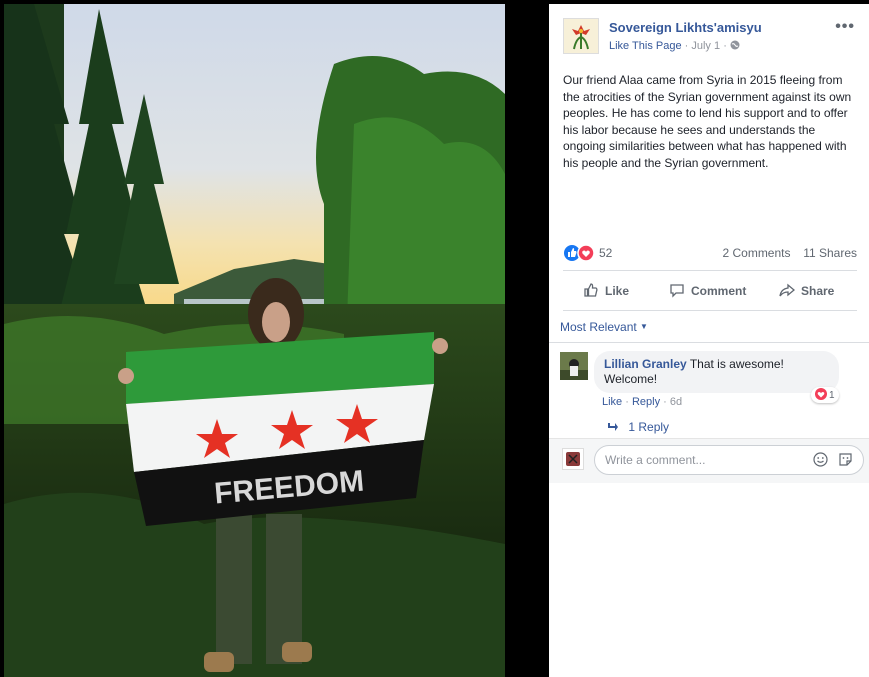 The height and width of the screenshot is (677, 869). What do you see at coordinates (756, 253) in the screenshot?
I see `comments-count: 2 Comments` at bounding box center [756, 253].